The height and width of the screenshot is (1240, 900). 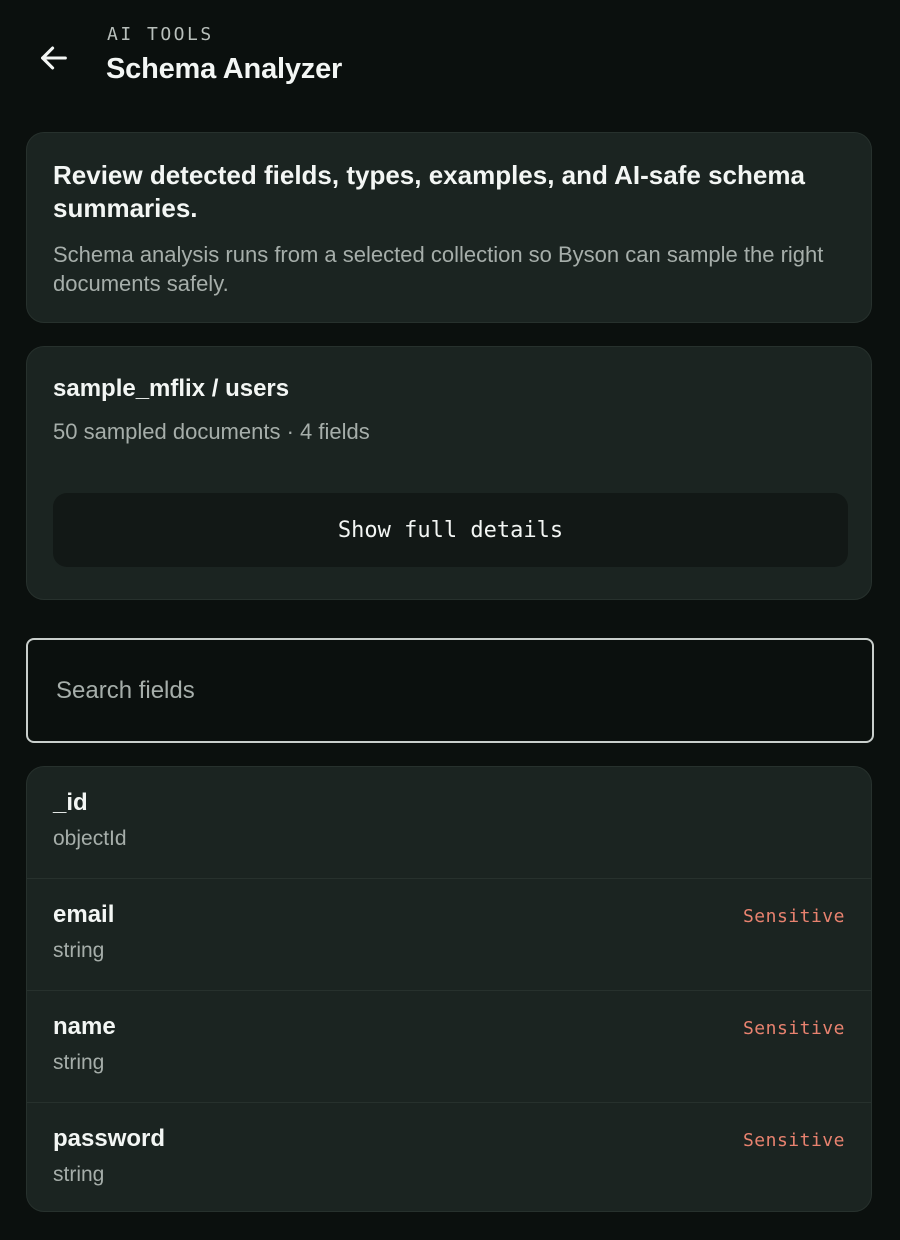 I want to click on page-title: Schema Analyzer, so click(x=224, y=69).